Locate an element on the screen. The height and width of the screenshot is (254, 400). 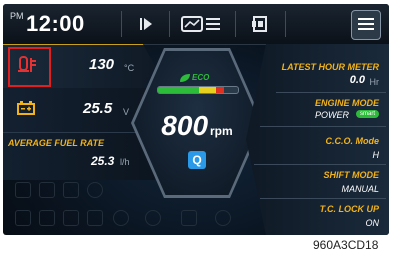
hour-meter-label: LATEST HOUR METER is located at coordinates (330, 67).